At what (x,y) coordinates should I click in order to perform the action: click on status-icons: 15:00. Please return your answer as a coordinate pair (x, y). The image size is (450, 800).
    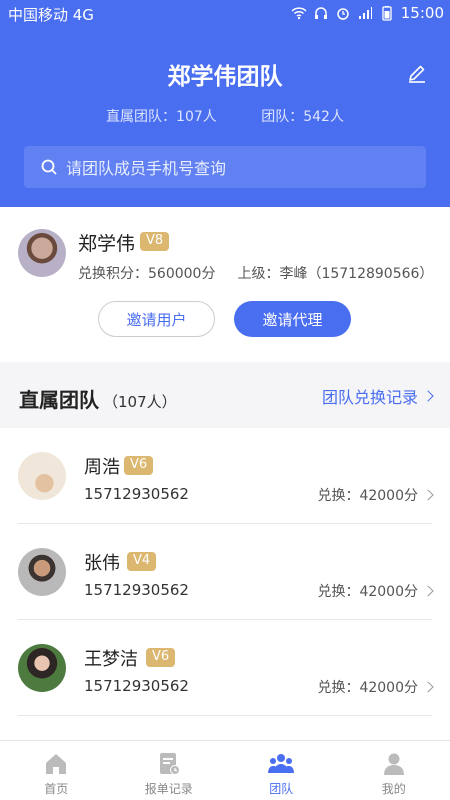
    Looking at the image, I should click on (367, 13).